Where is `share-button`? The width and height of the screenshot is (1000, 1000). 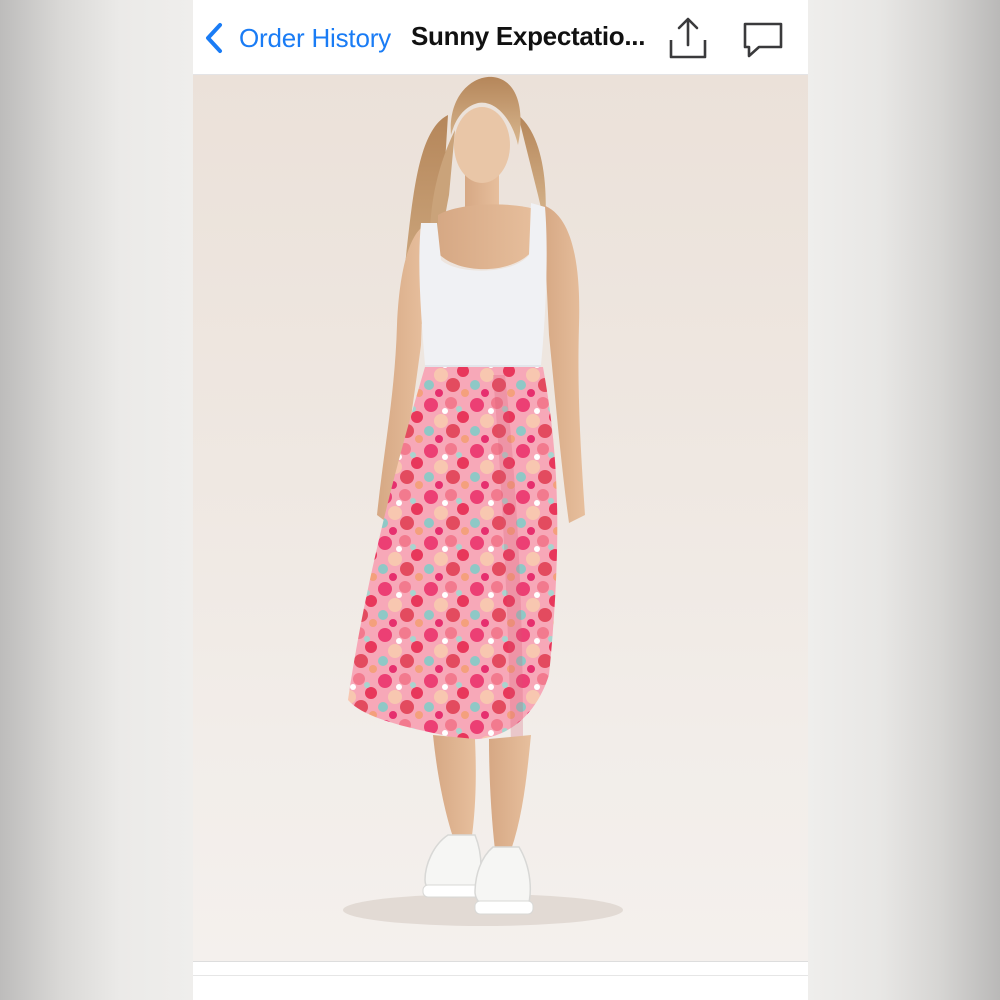 share-button is located at coordinates (688, 39).